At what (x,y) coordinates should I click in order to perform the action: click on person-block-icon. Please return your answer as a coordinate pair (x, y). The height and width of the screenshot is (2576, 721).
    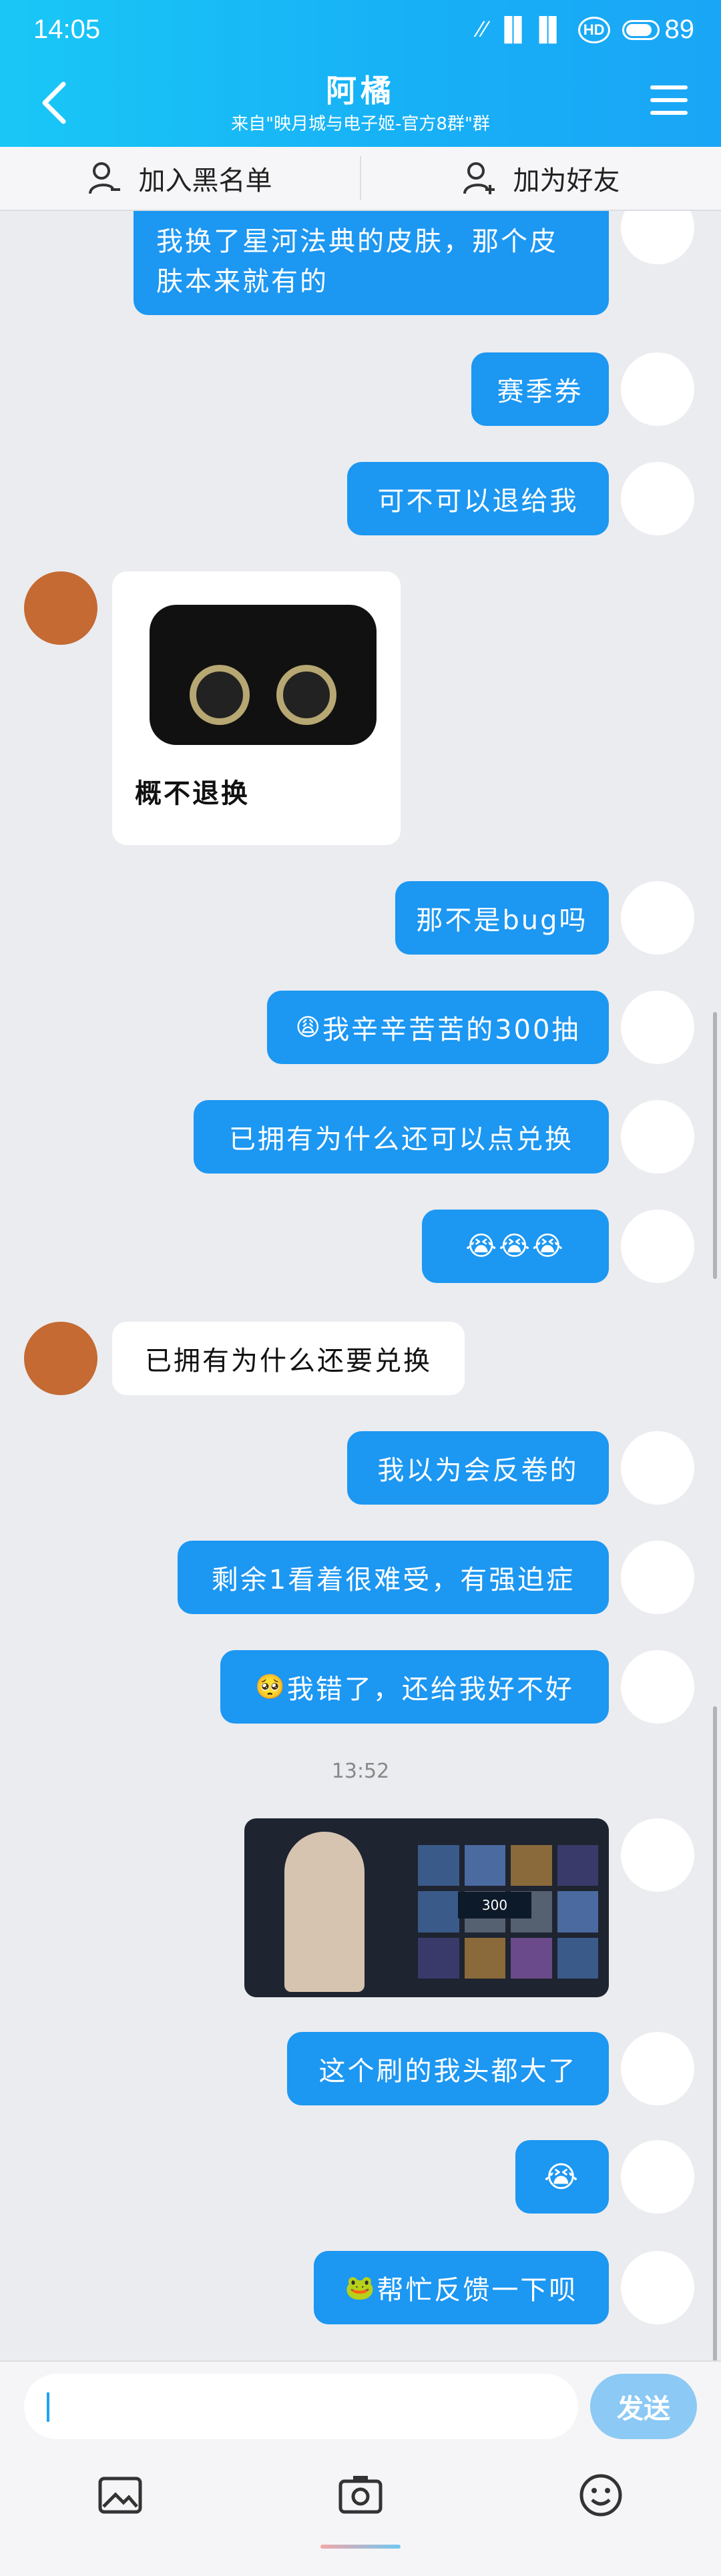
    Looking at the image, I should click on (104, 178).